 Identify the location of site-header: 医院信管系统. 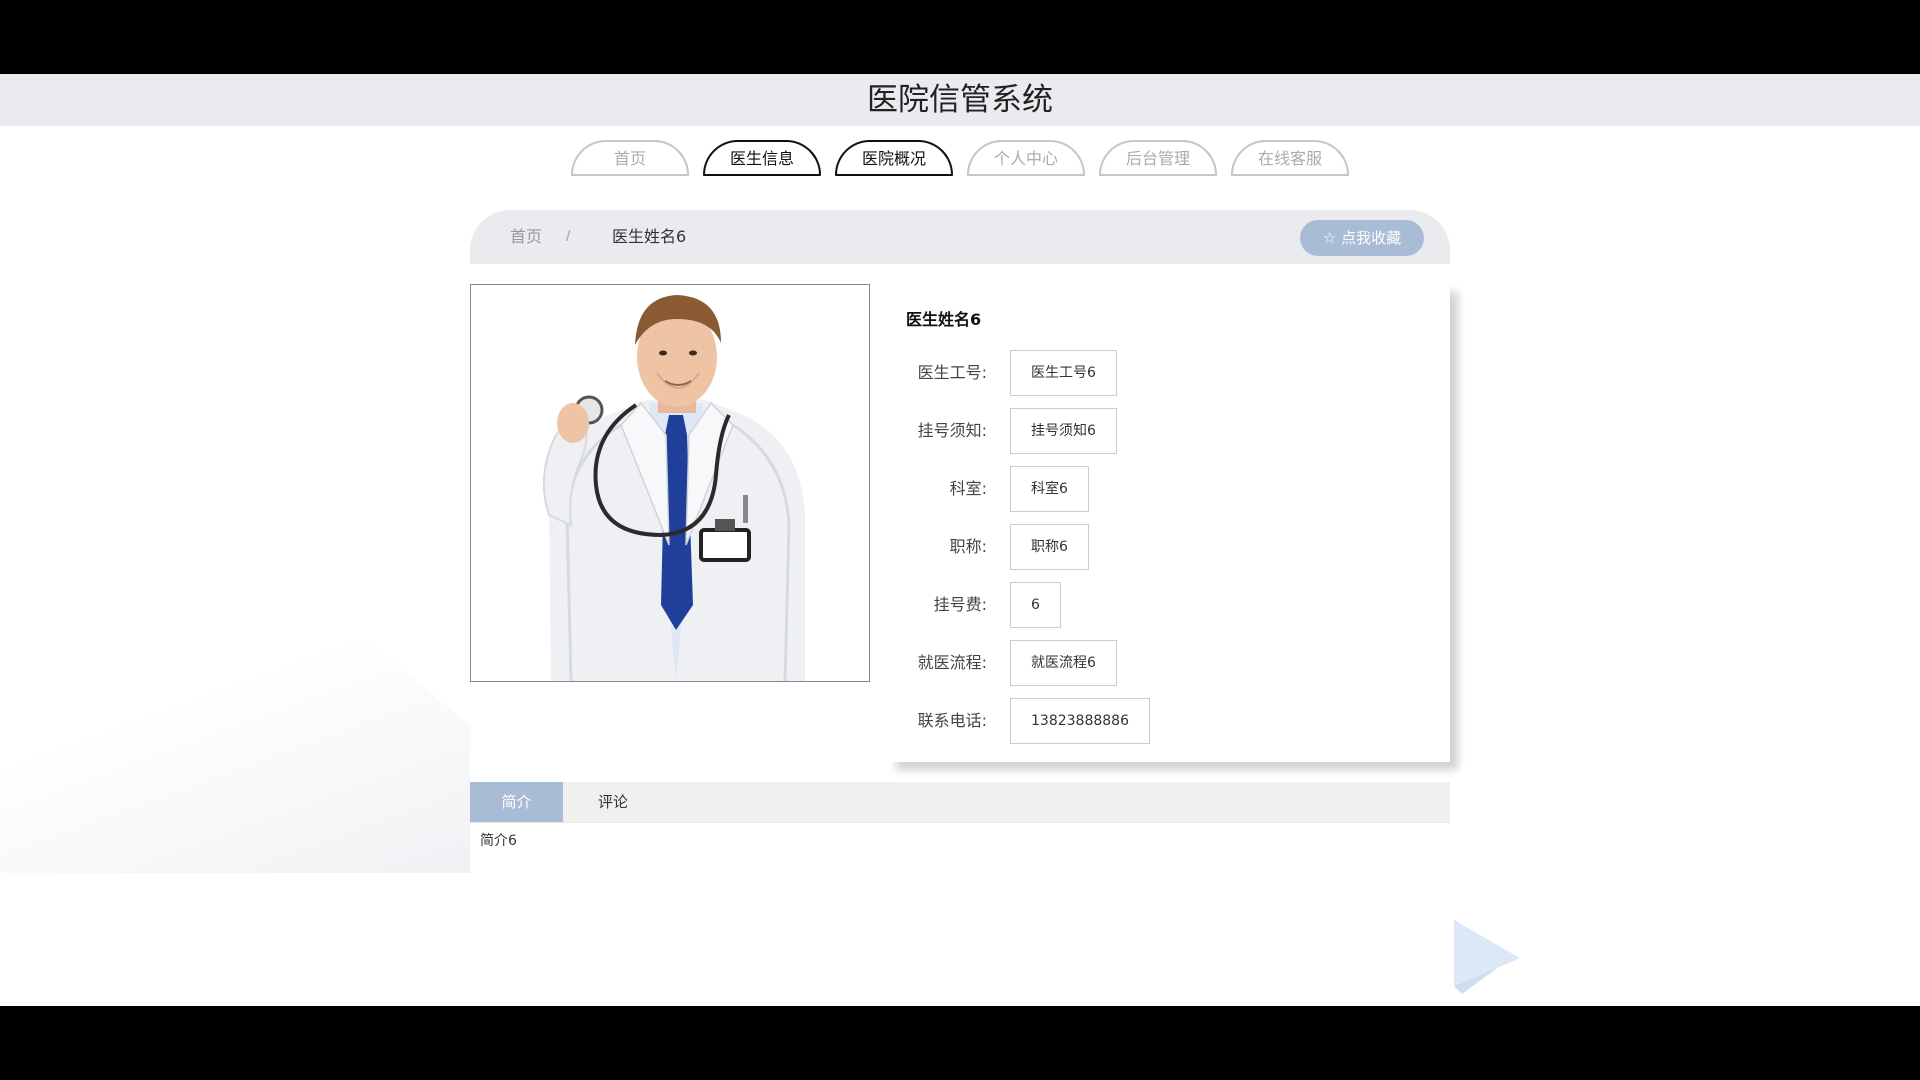
(960, 100).